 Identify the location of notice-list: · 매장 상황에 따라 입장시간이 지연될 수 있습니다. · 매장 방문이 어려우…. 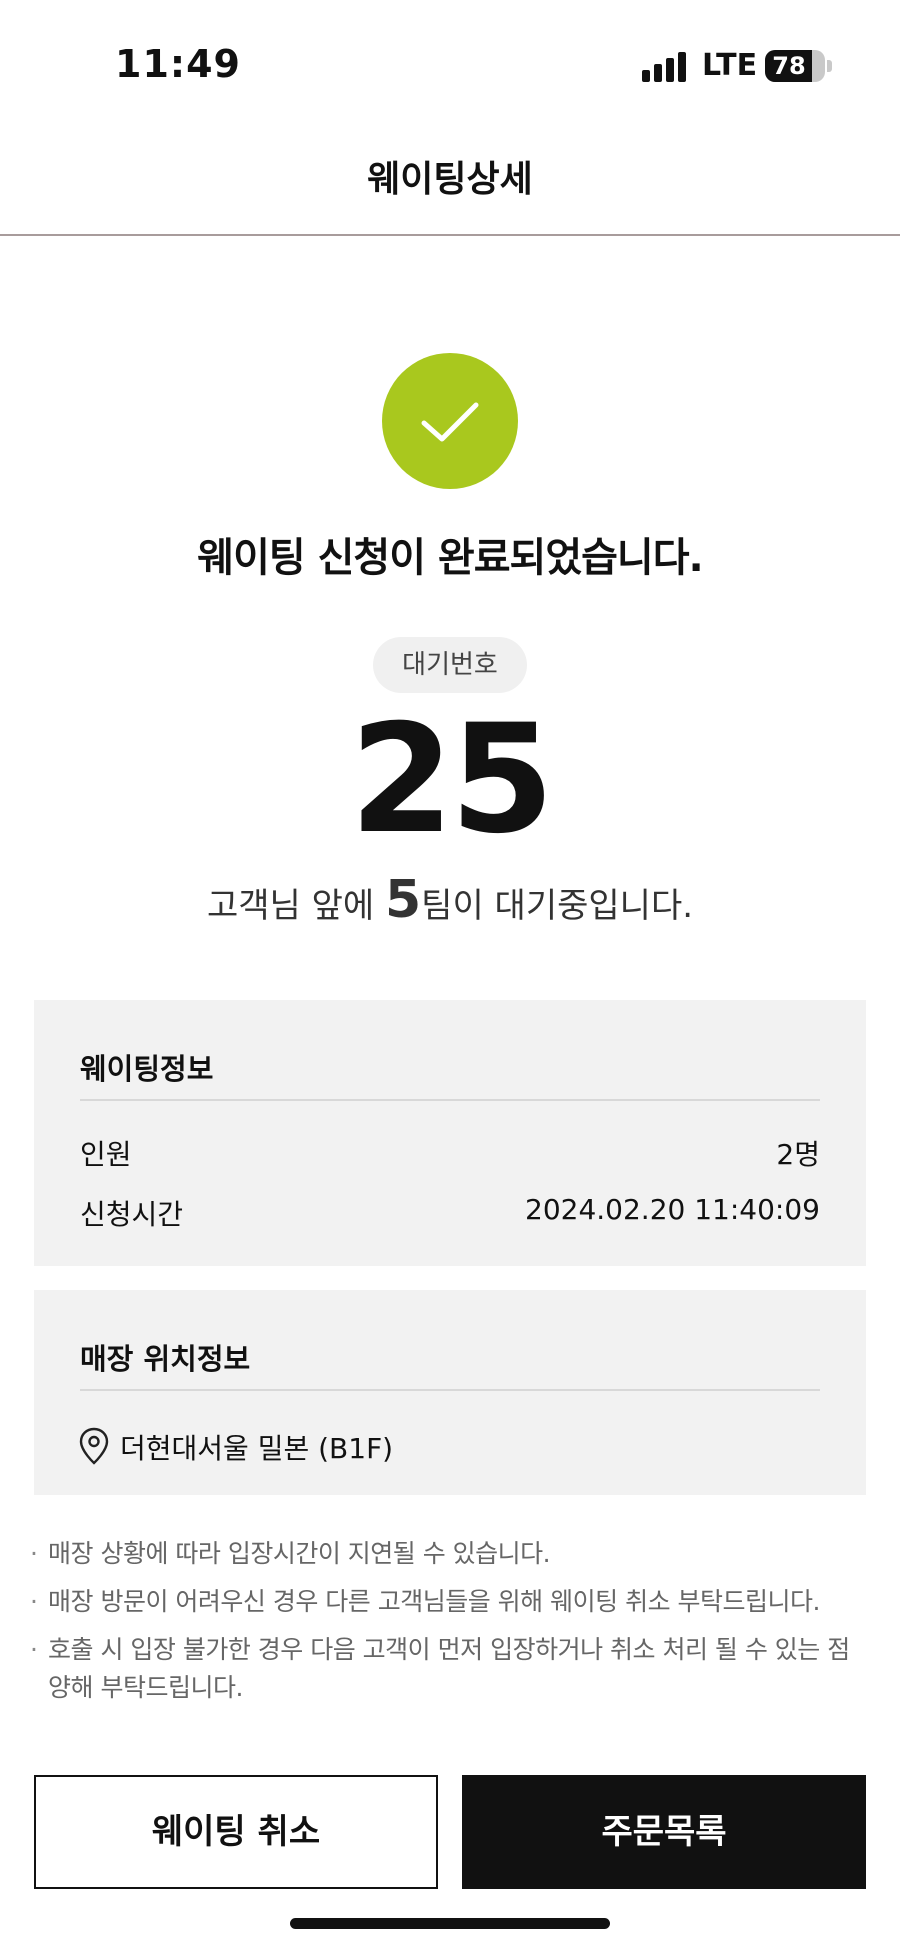
(450, 1626).